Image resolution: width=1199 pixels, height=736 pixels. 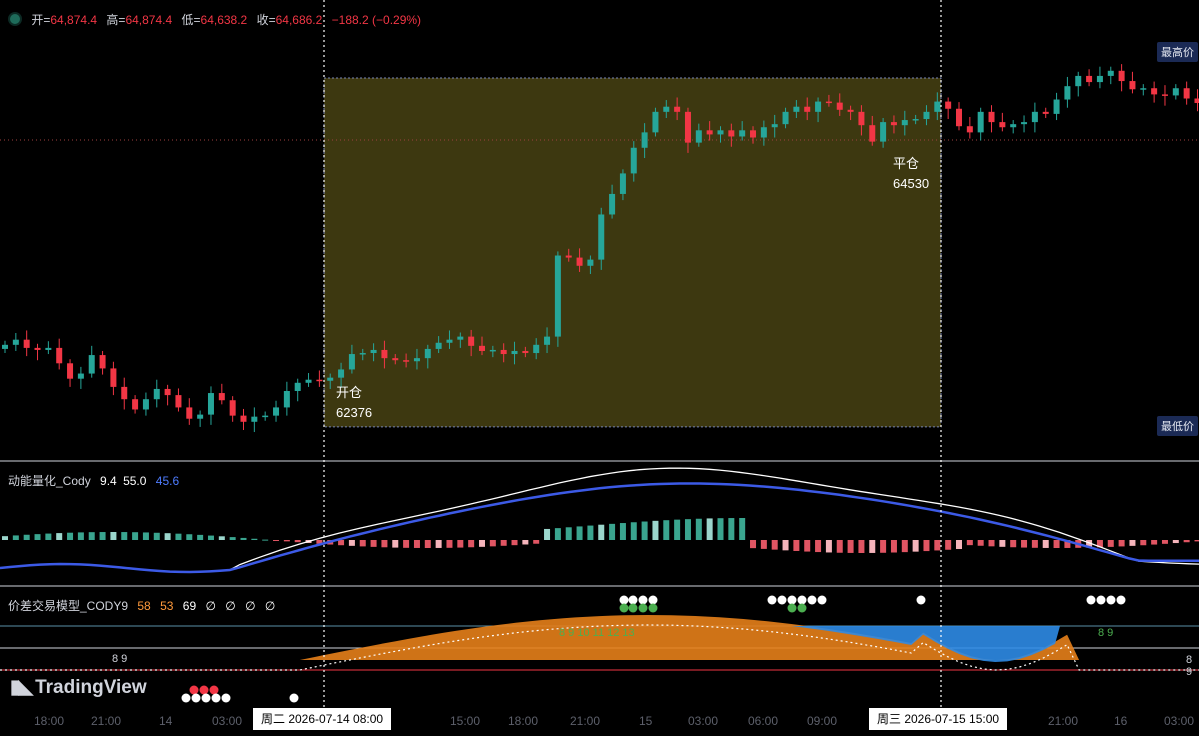 What do you see at coordinates (141, 605) in the screenshot?
I see `indicator2-legend: 价差交易模型_CODY9 58 53 69 ∅ ∅ ∅ ∅` at bounding box center [141, 605].